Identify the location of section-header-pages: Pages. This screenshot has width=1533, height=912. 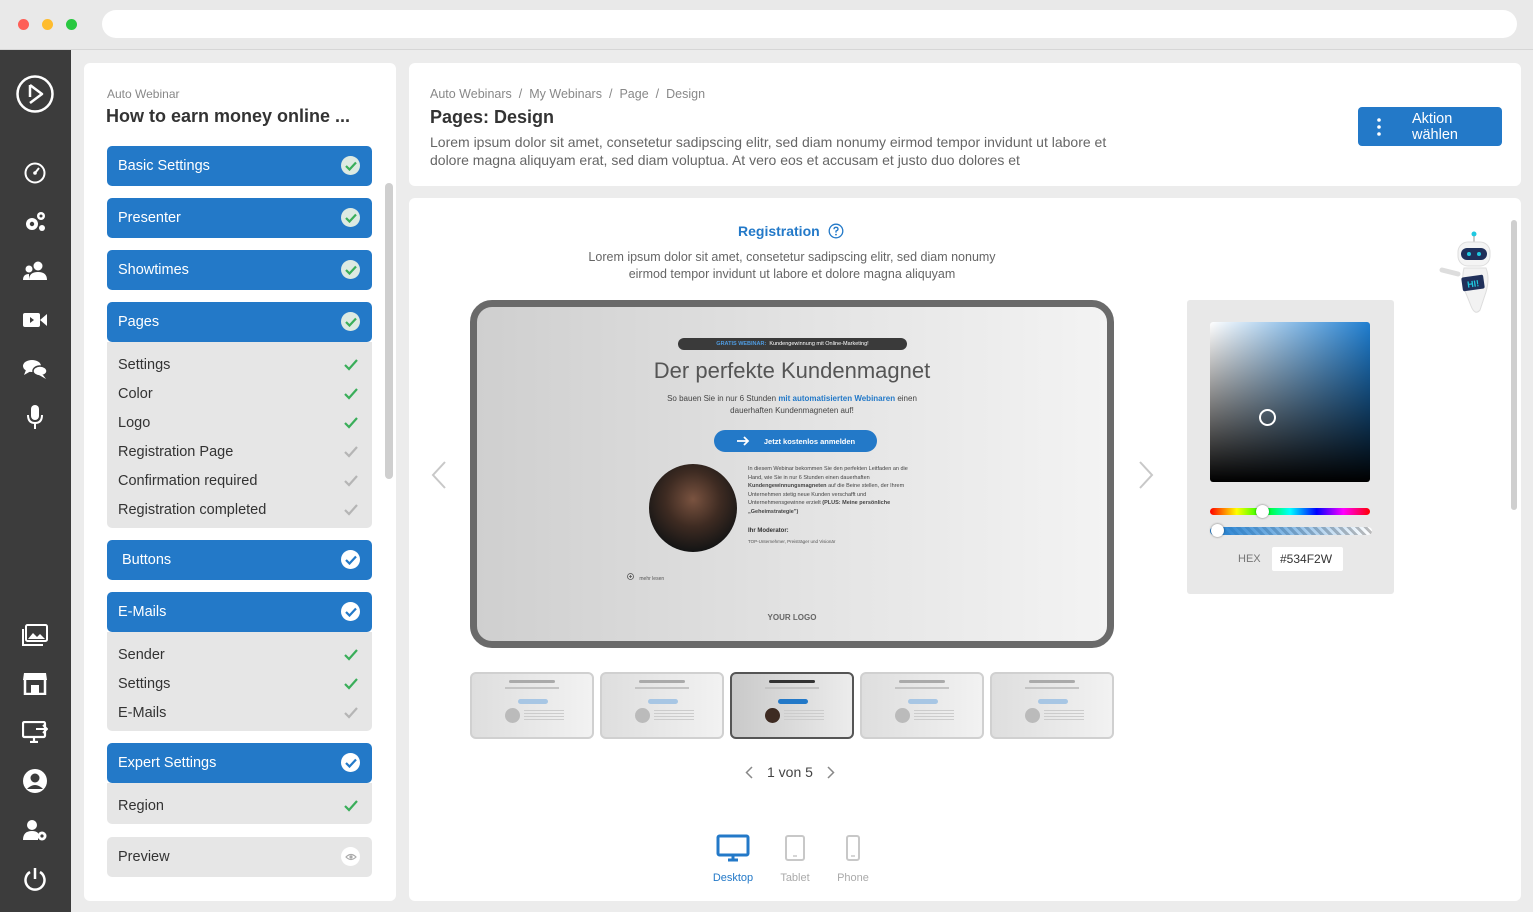
(239, 322).